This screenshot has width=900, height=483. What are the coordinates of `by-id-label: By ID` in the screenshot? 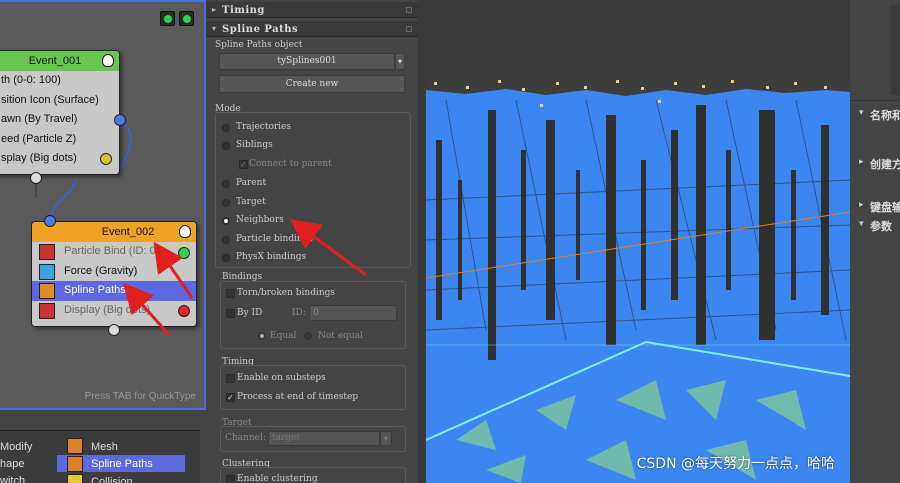 It's located at (250, 313).